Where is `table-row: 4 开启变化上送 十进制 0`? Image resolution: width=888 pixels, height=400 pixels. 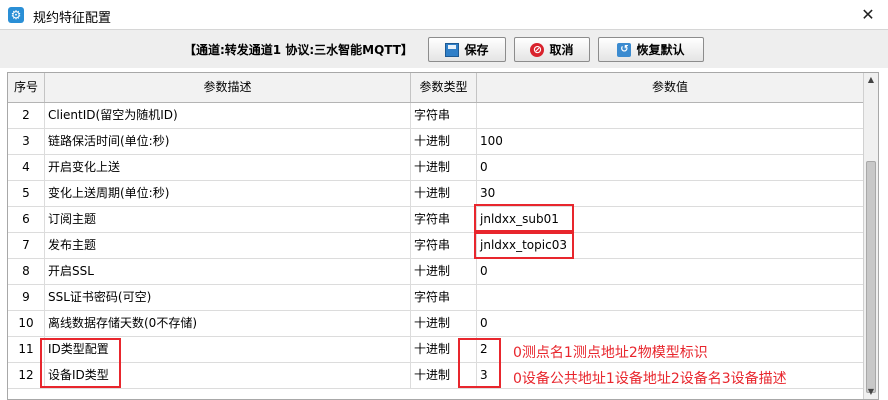
table-row: 4 开启变化上送 十进制 0 is located at coordinates (436, 168).